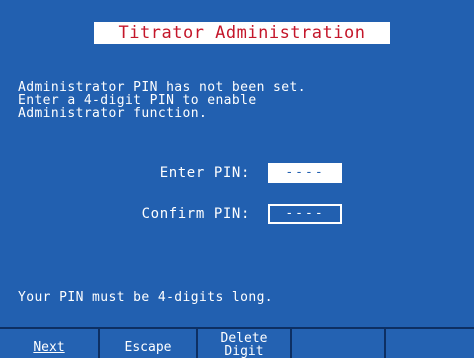  What do you see at coordinates (148, 347) in the screenshot?
I see `escape-button-label: Escape` at bounding box center [148, 347].